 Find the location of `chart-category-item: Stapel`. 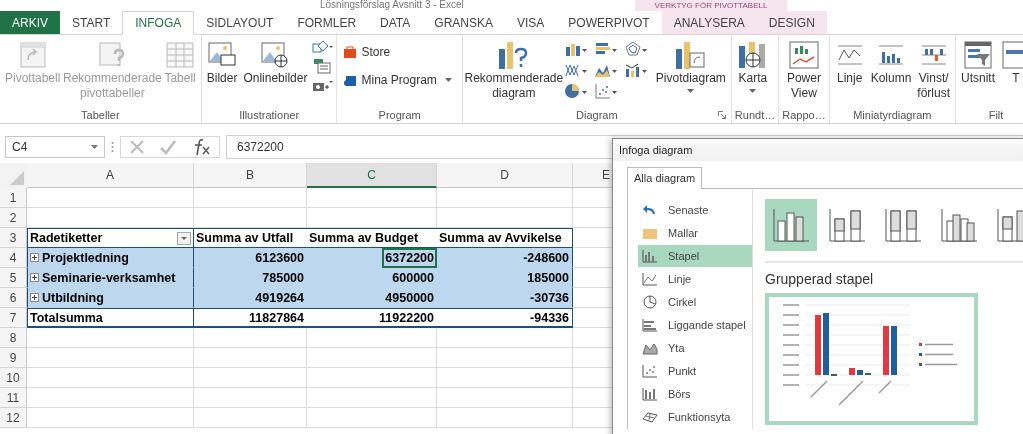

chart-category-item: Stapel is located at coordinates (695, 256).